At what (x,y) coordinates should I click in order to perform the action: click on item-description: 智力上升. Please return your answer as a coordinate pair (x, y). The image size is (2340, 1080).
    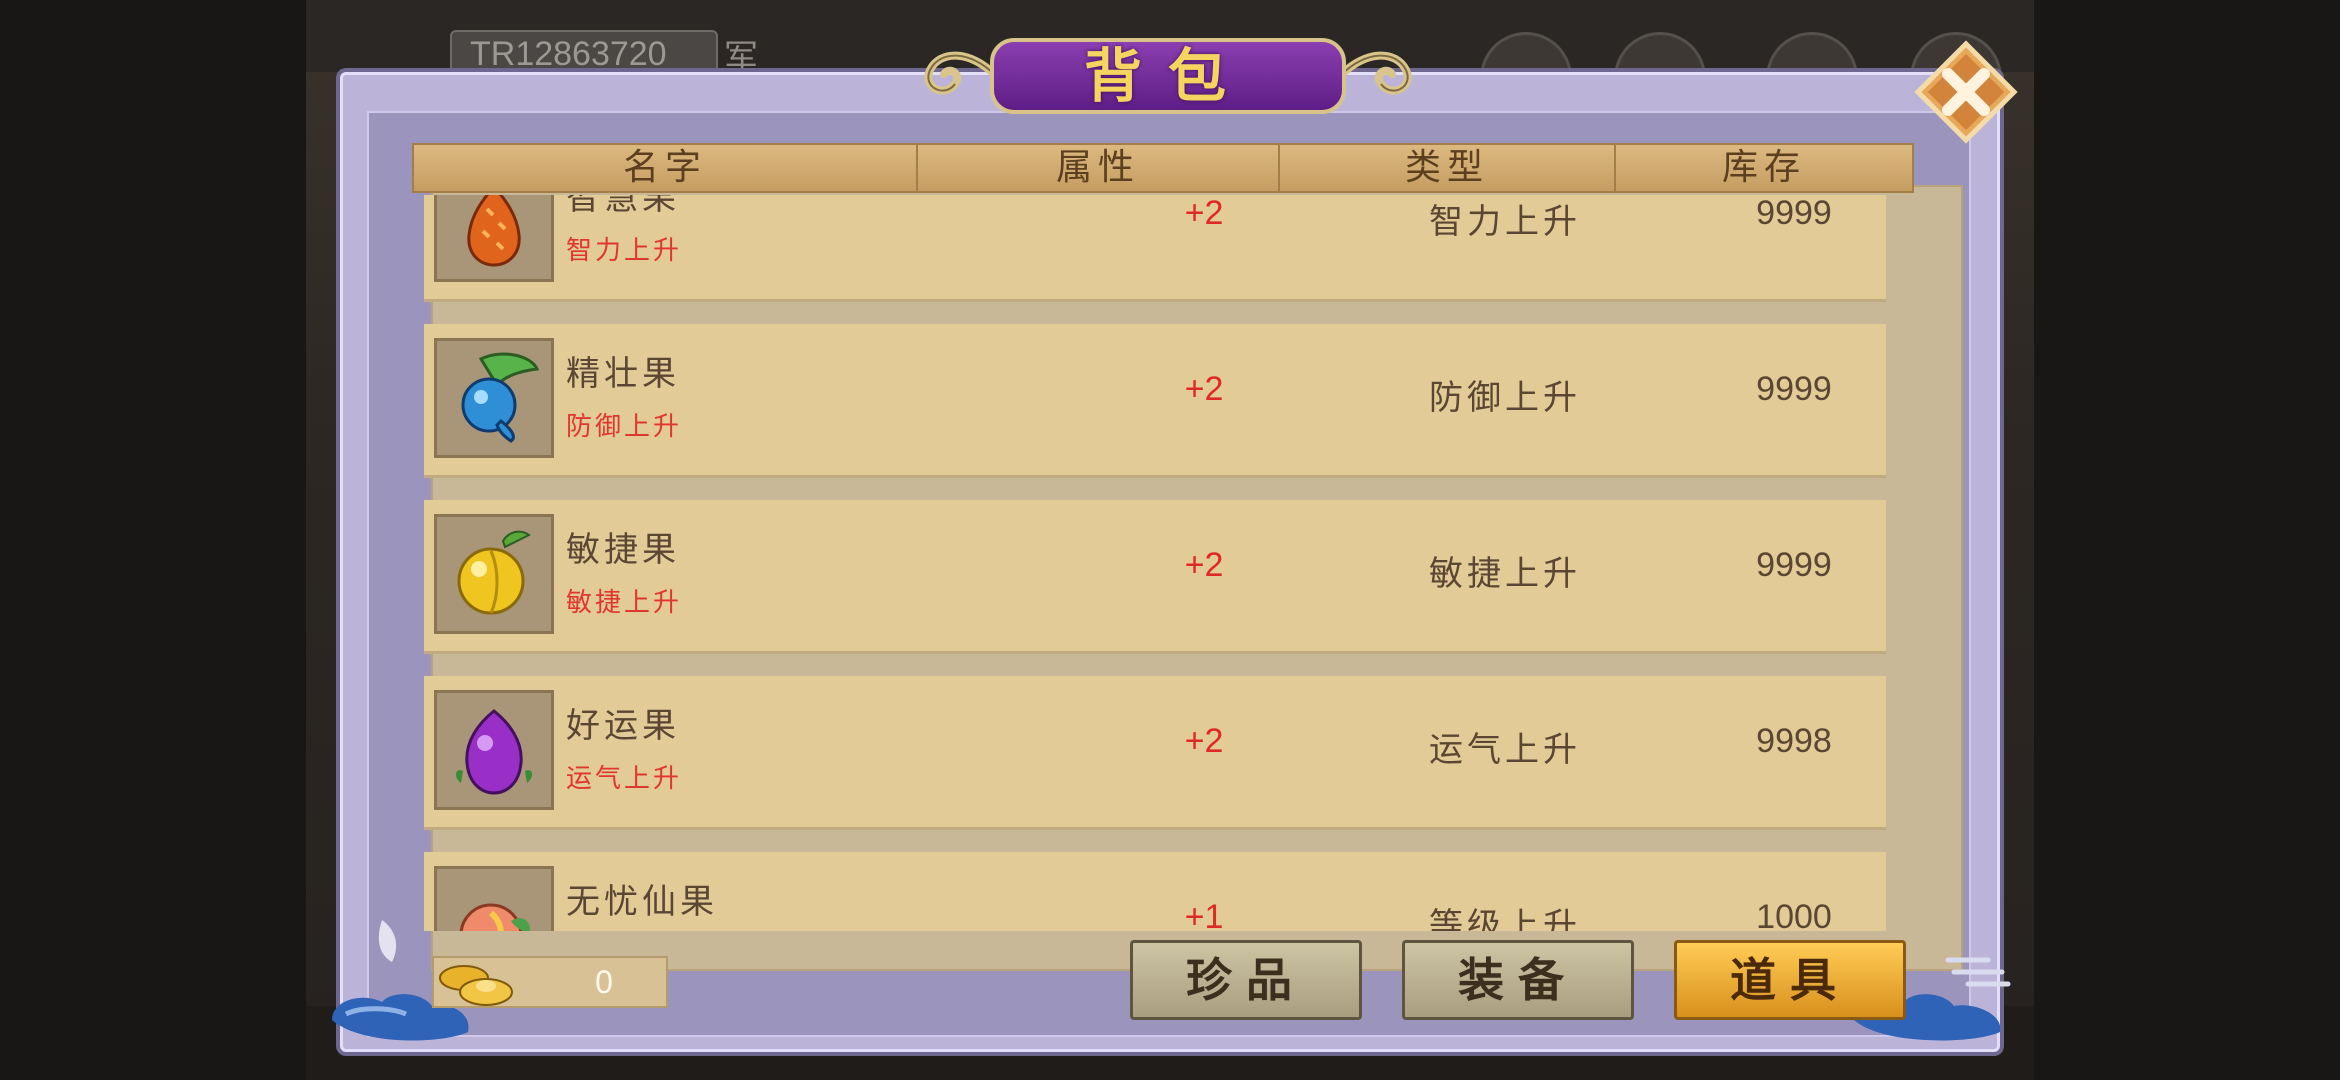
    Looking at the image, I should click on (624, 251).